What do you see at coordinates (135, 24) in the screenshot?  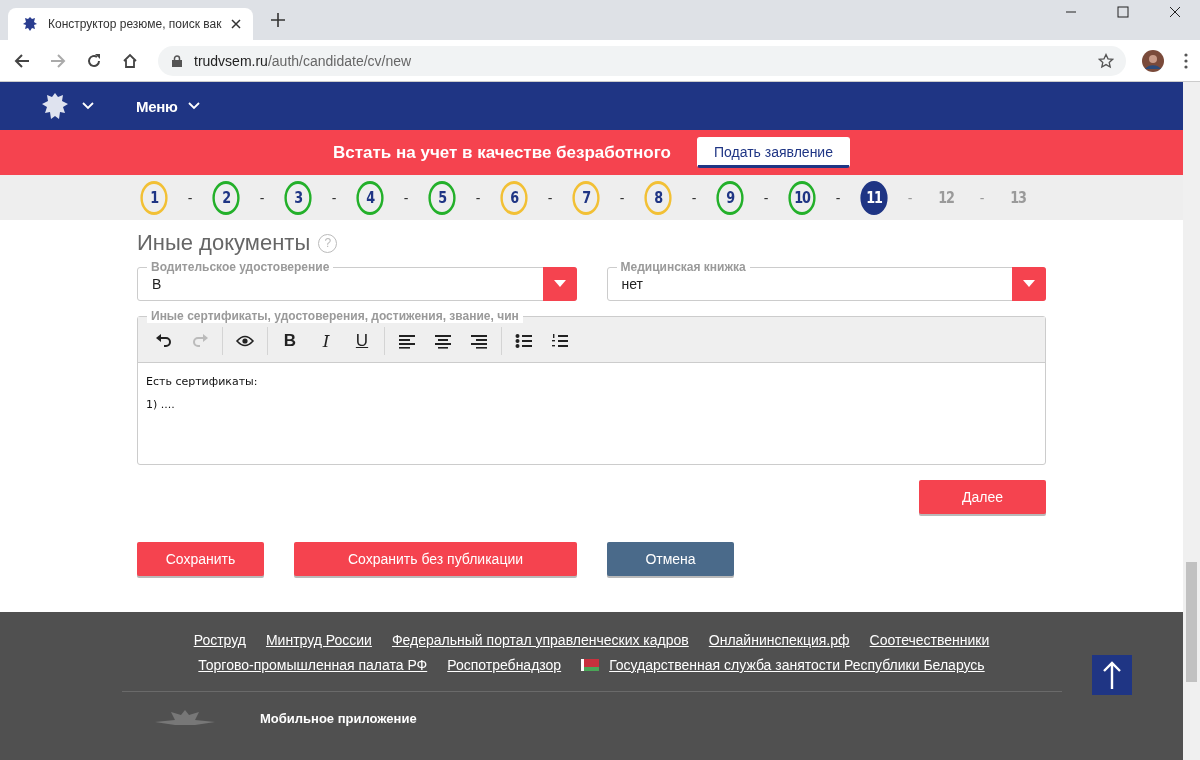 I see `tab-title: Конструктор резюме, поиск вак` at bounding box center [135, 24].